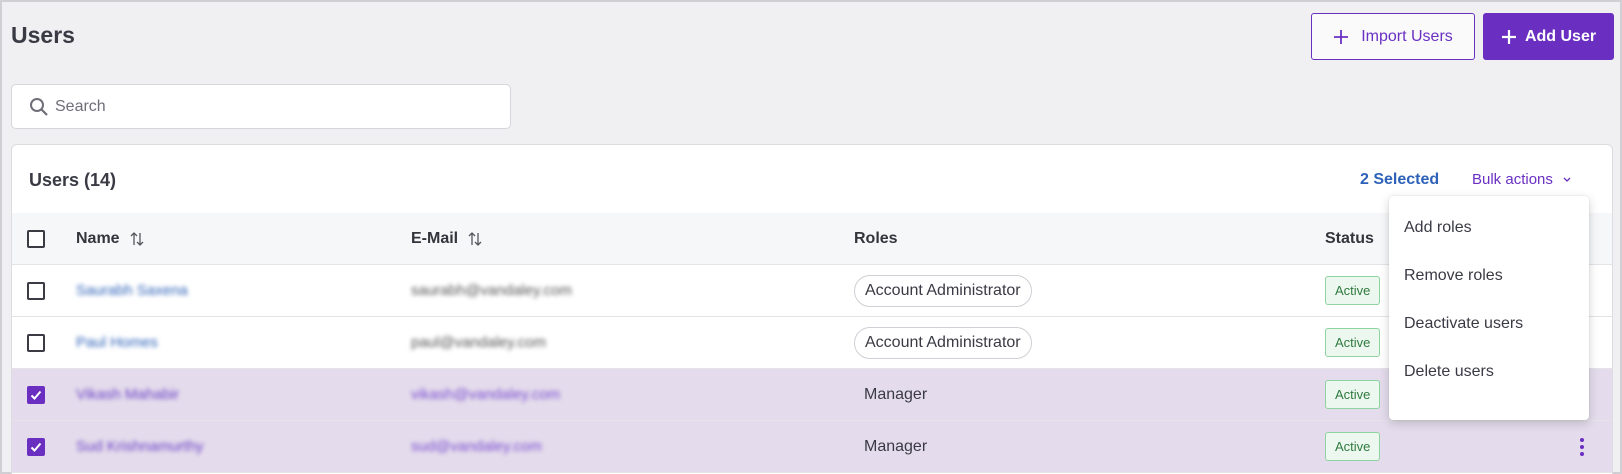 Image resolution: width=1622 pixels, height=474 pixels. I want to click on add-user-button: Add User, so click(1548, 36).